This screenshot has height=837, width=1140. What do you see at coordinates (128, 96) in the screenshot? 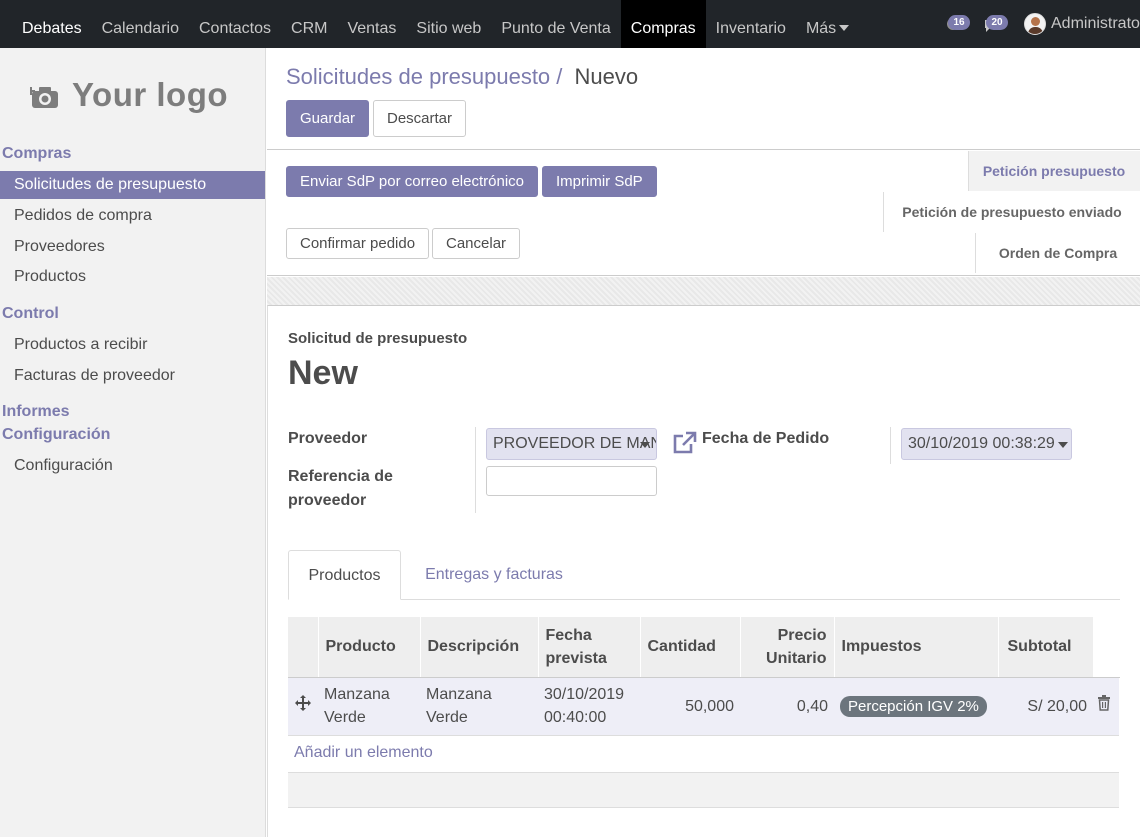
I see `company-logo: Your logo` at bounding box center [128, 96].